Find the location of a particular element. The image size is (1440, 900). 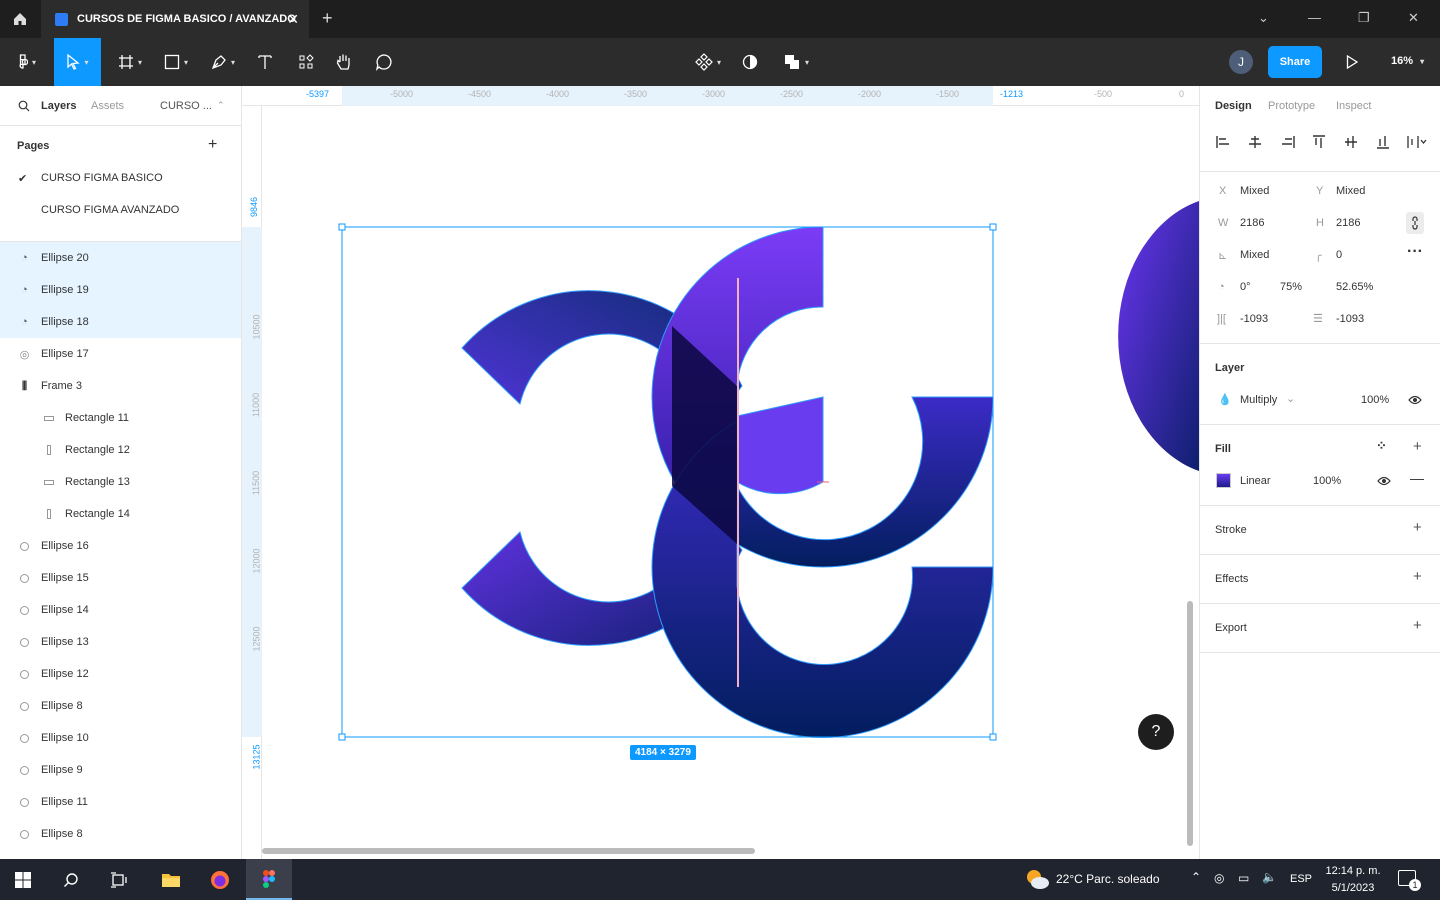

layer-row: Ellipse 15 is located at coordinates (120, 578).